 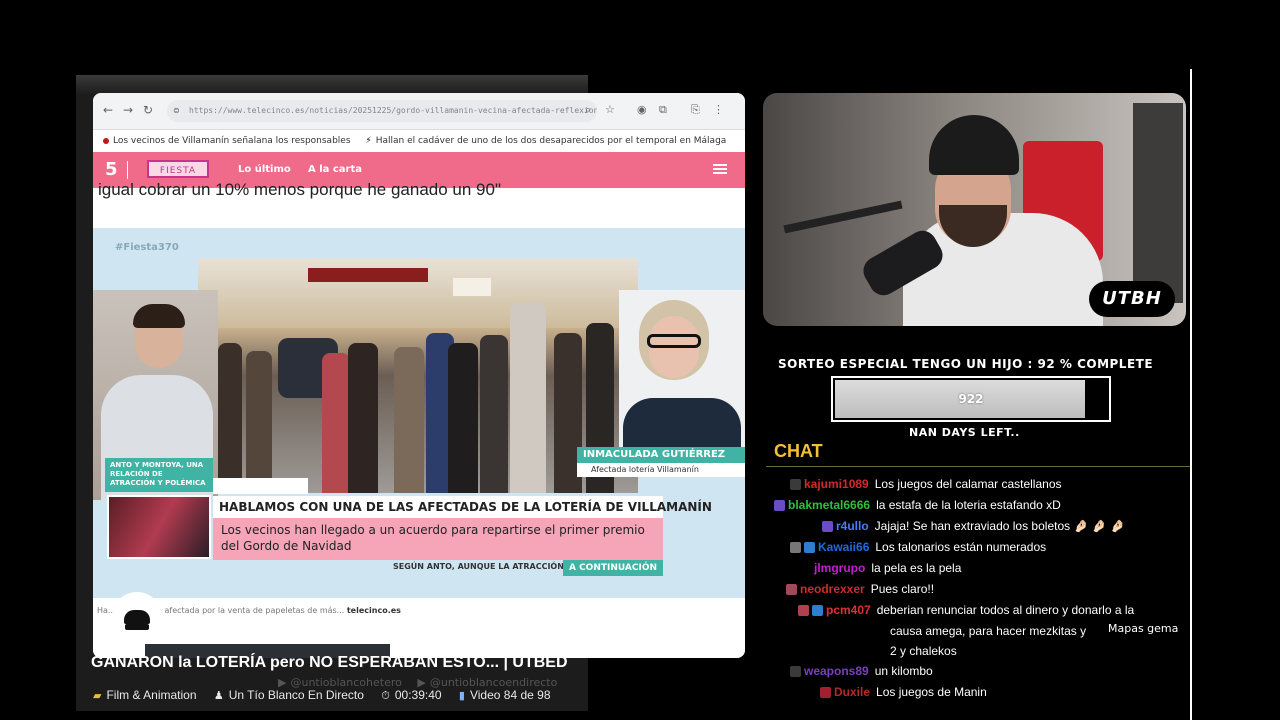 I want to click on chat-username: weapons89, so click(x=836, y=671).